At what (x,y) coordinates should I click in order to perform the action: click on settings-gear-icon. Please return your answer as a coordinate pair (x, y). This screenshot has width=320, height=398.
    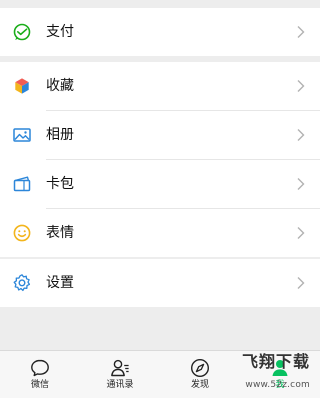
    Looking at the image, I should click on (22, 283).